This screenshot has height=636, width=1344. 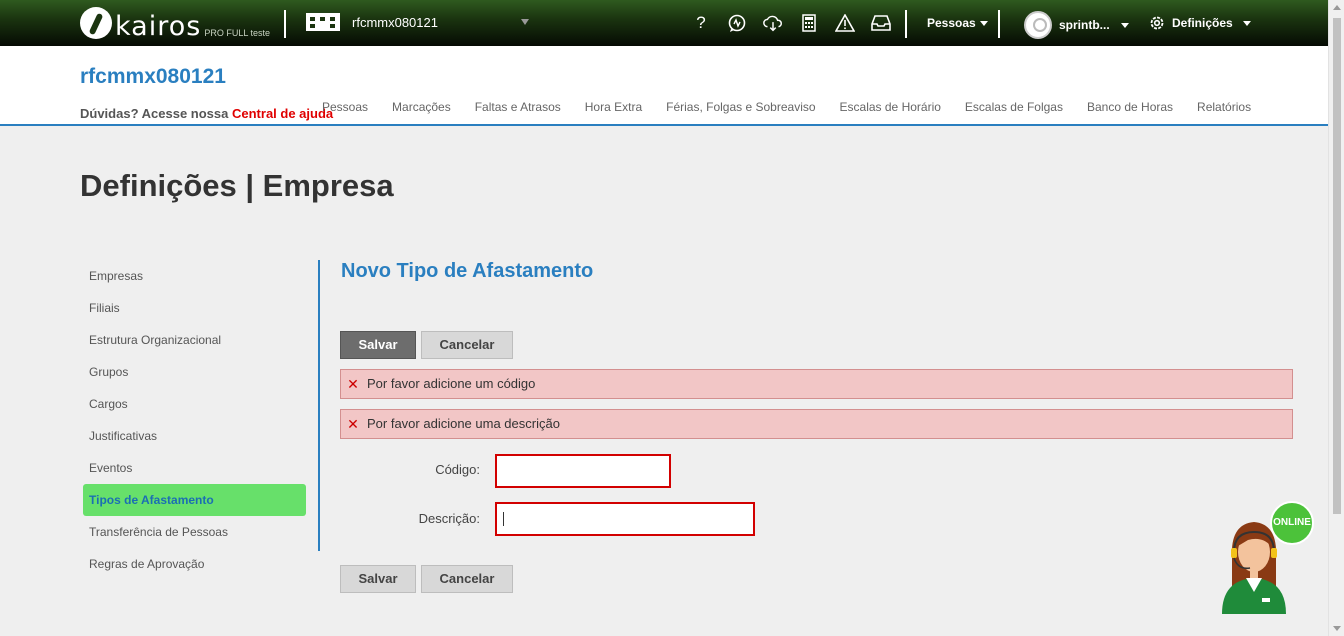 I want to click on scroll-down-arrow-icon, so click(x=1337, y=628).